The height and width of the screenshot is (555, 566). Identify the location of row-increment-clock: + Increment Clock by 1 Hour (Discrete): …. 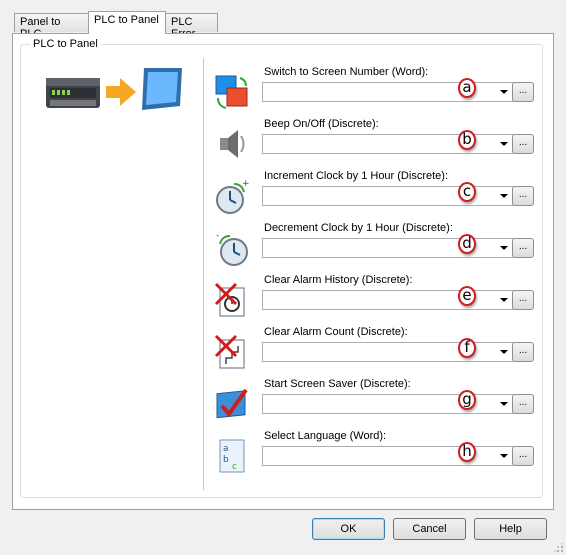
(373, 197).